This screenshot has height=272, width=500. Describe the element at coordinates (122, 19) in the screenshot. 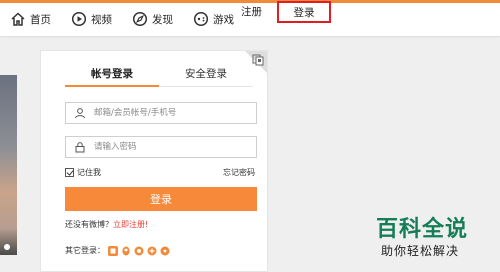

I see `main-nav: 首页 视频 发现 游戏` at that location.